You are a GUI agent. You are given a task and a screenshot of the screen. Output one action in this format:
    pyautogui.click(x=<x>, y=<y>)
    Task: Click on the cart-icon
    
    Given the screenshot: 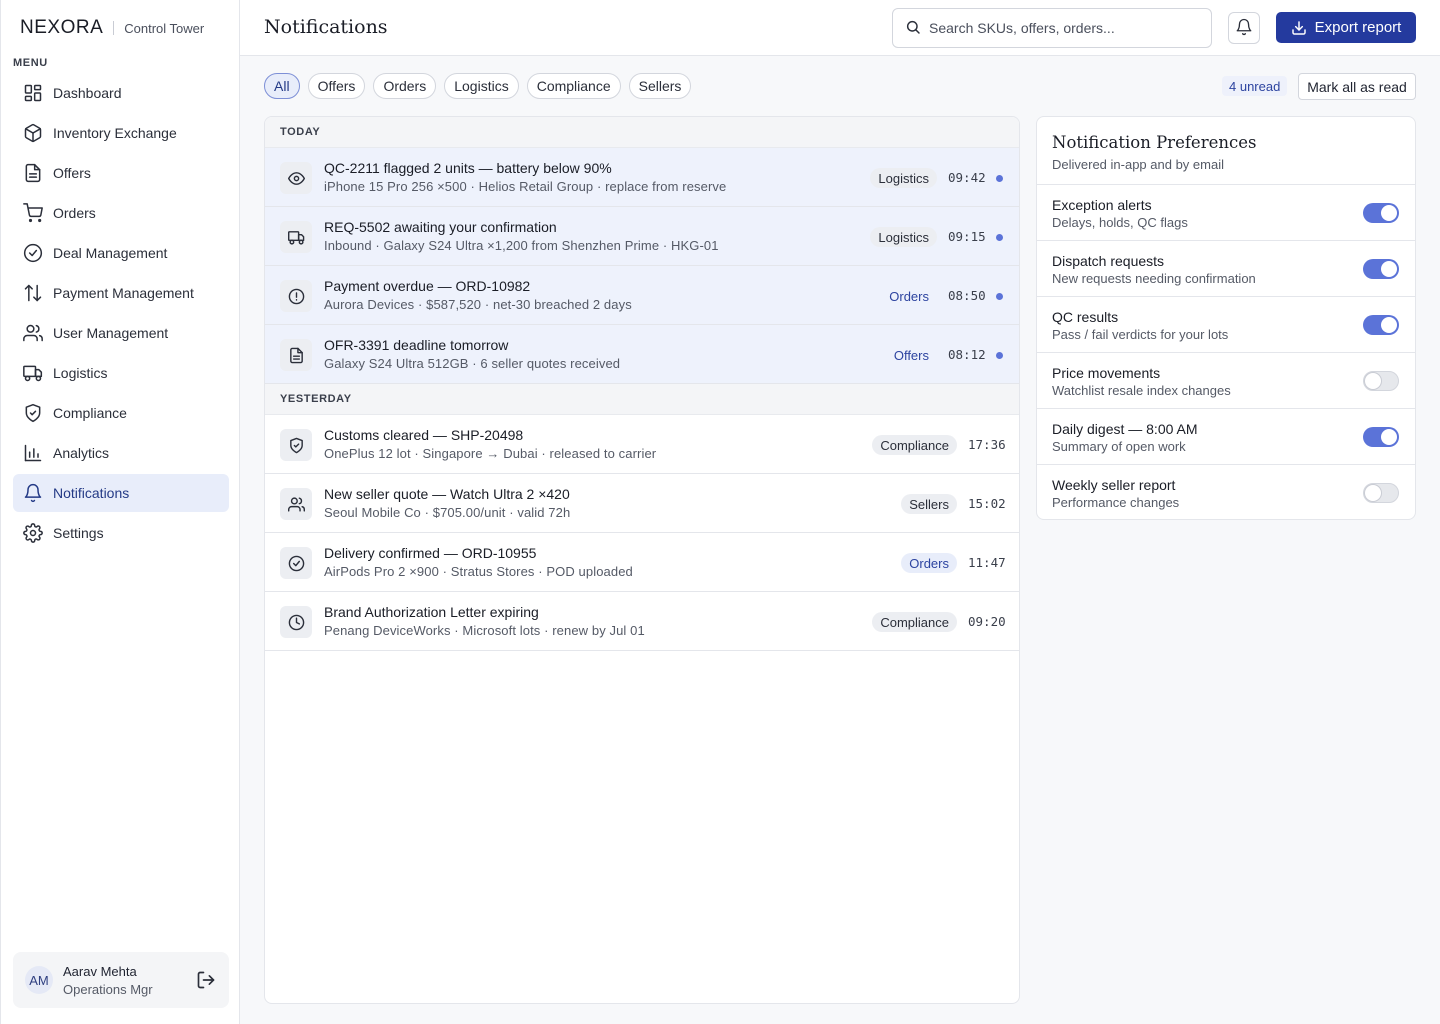 What is the action you would take?
    pyautogui.click(x=33, y=213)
    